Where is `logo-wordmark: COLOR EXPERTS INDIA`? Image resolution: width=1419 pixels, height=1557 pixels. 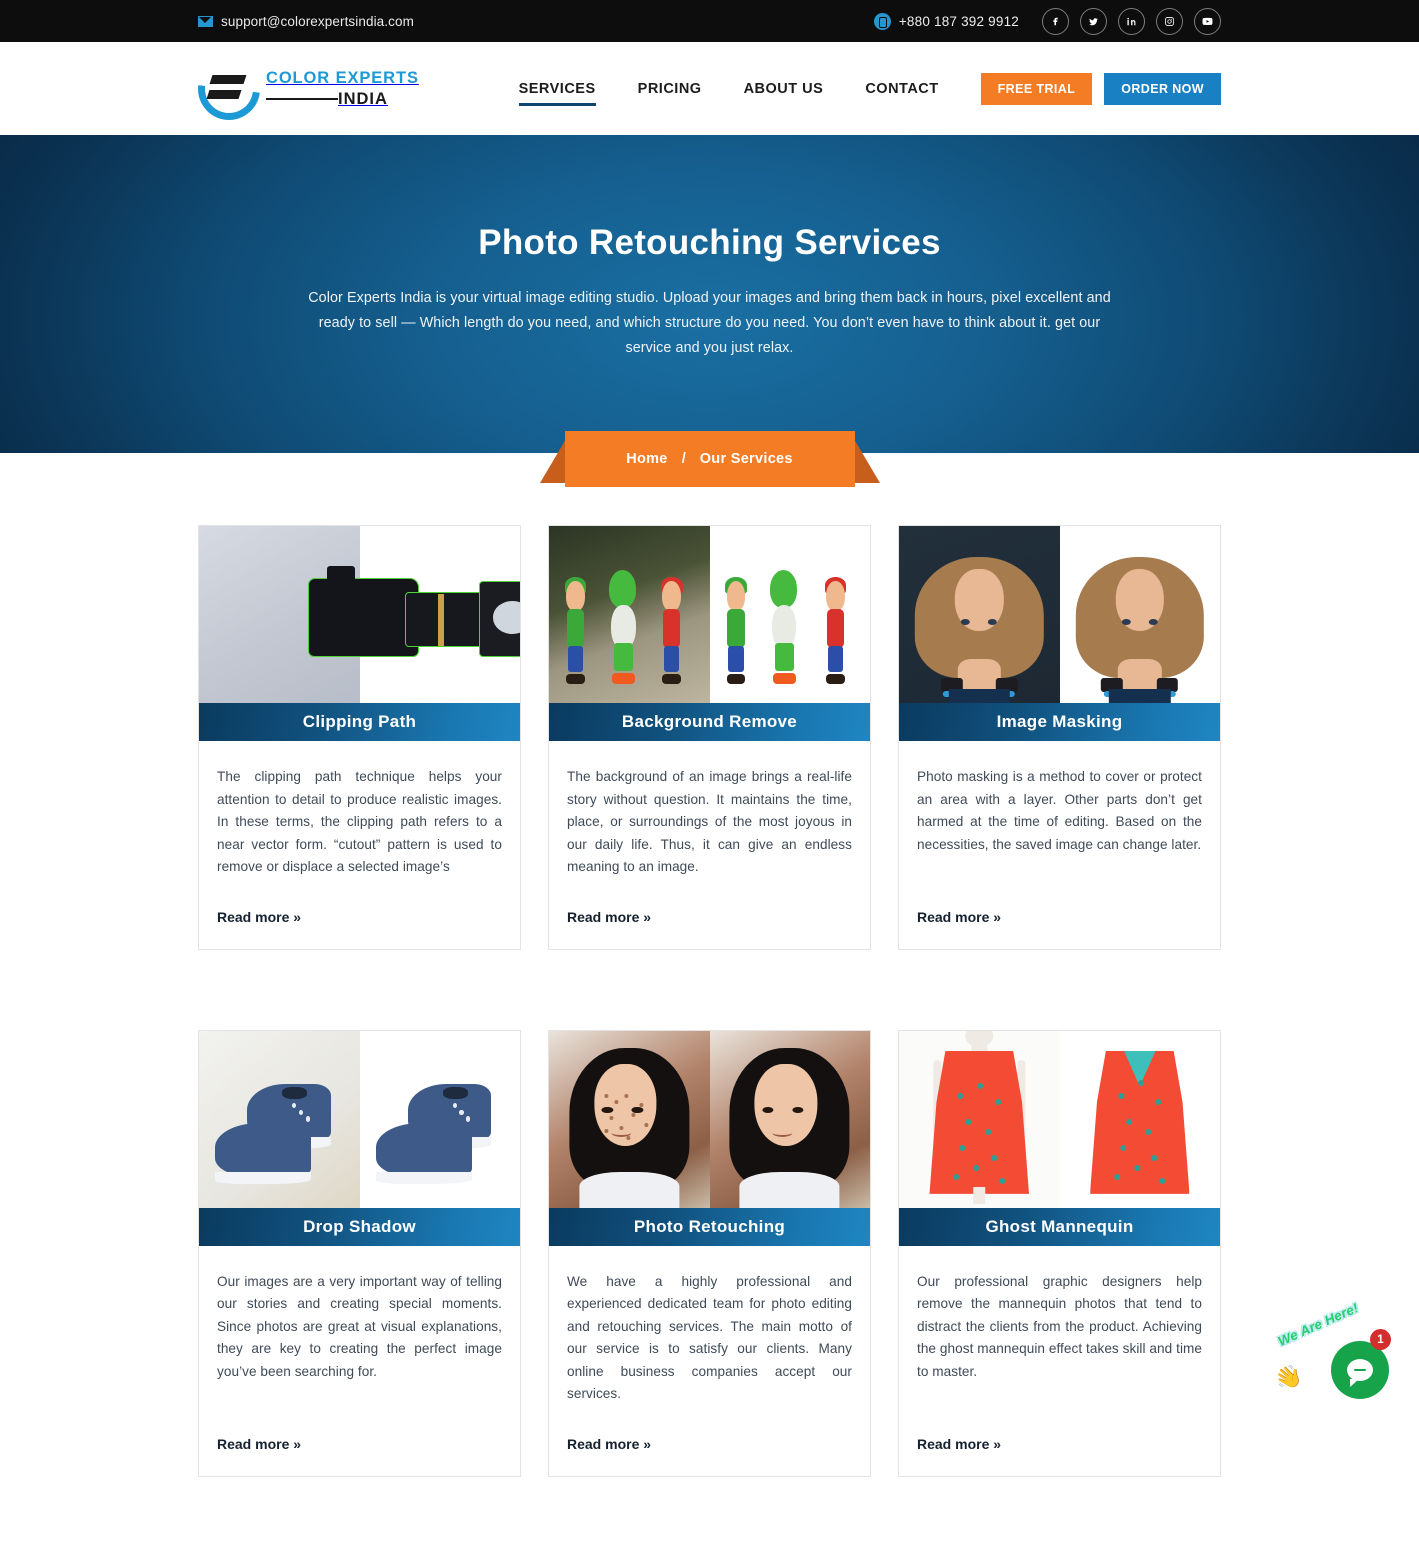
logo-wordmark: COLOR EXPERTS INDIA is located at coordinates (342, 89).